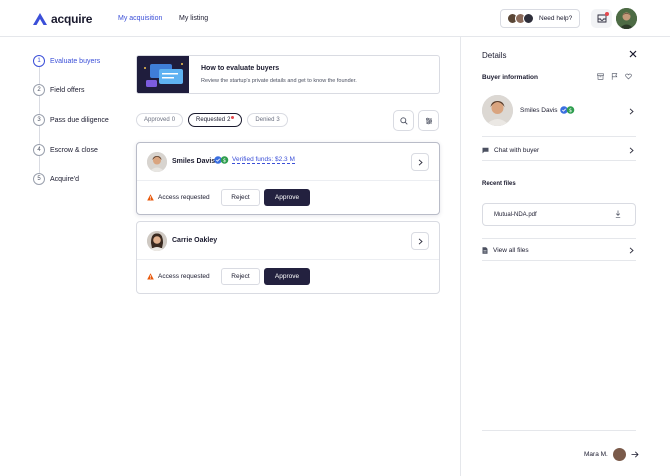  What do you see at coordinates (559, 214) in the screenshot?
I see `file-item: Mutual-NDA.pdf` at bounding box center [559, 214].